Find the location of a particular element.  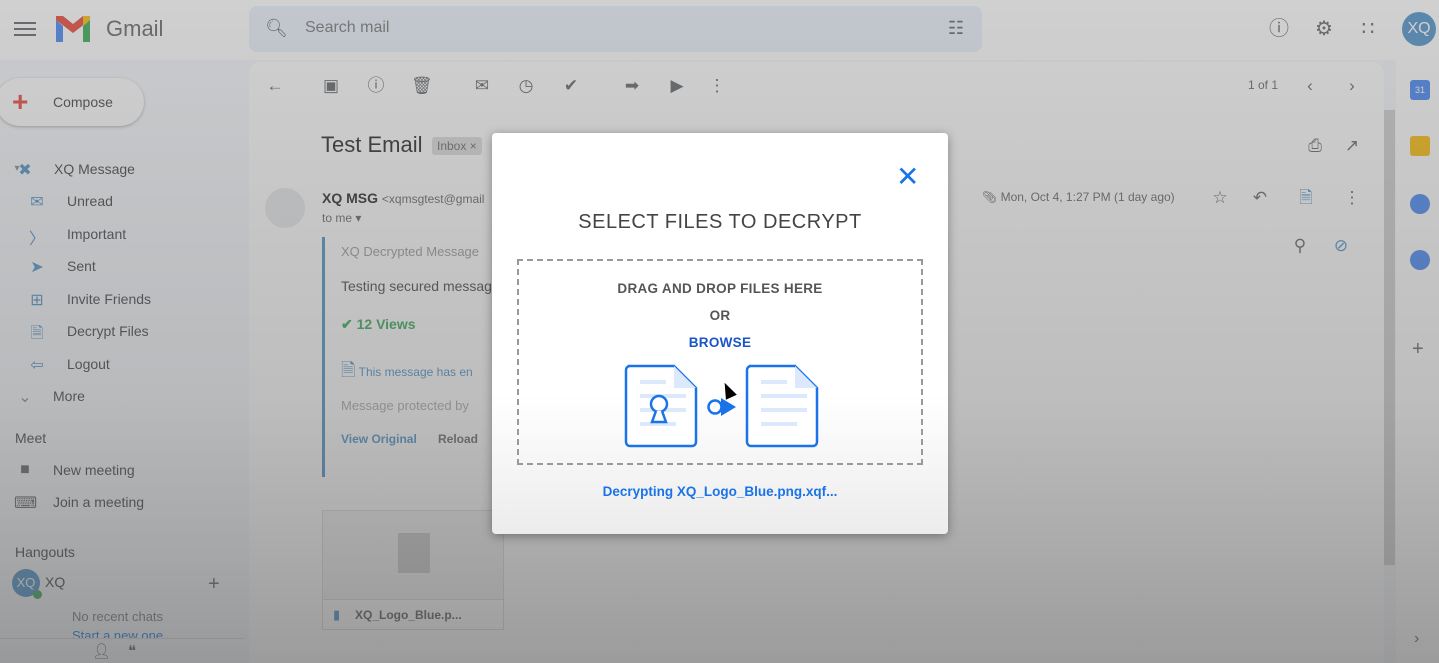

decrypt-illustration is located at coordinates (721, 406).